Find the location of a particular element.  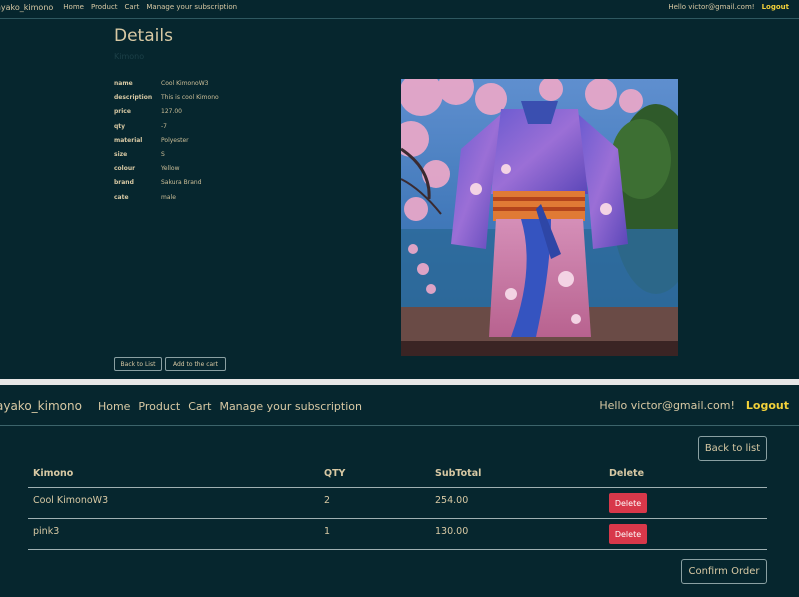

attr-row: description This is cool Kimono is located at coordinates (166, 101).